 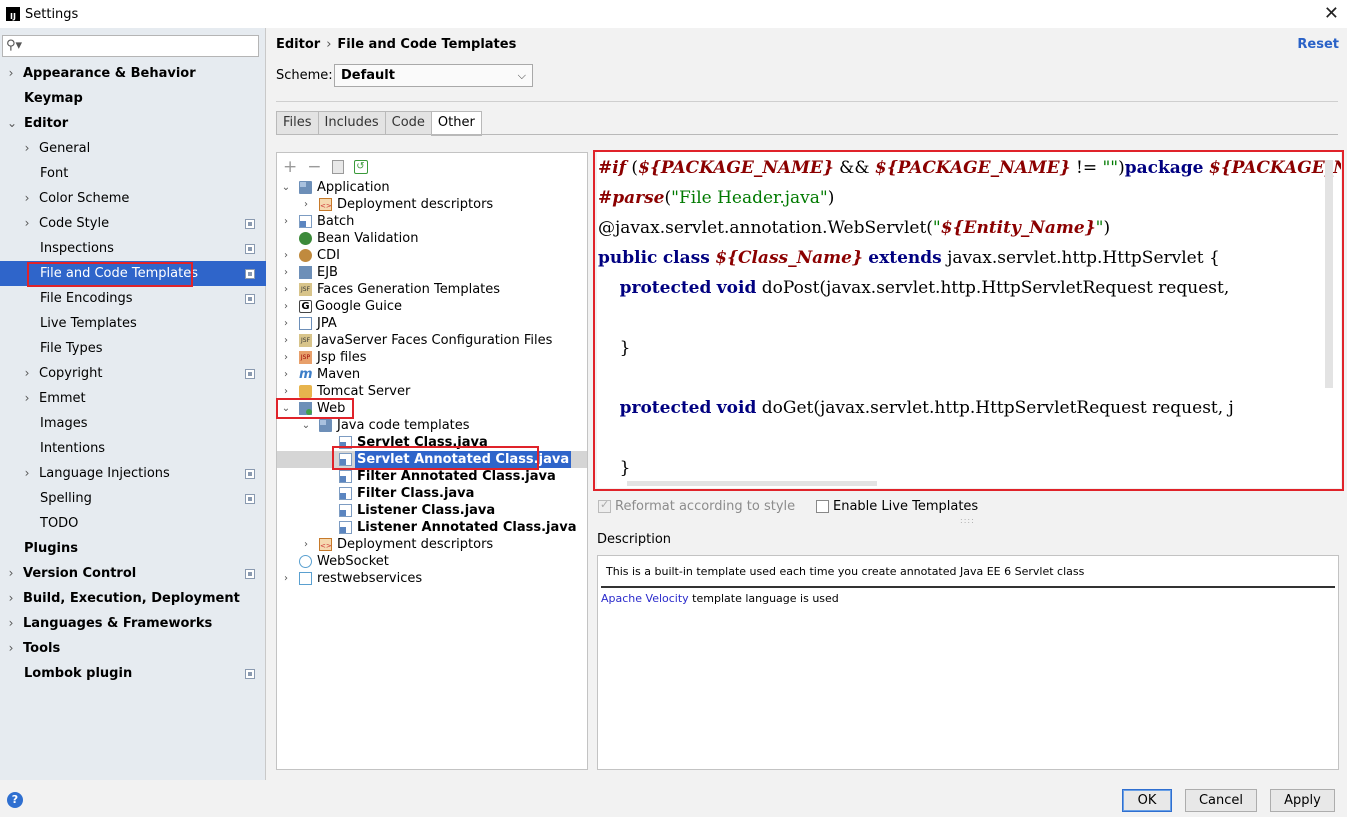 I want to click on tab-other: Other, so click(x=456, y=123).